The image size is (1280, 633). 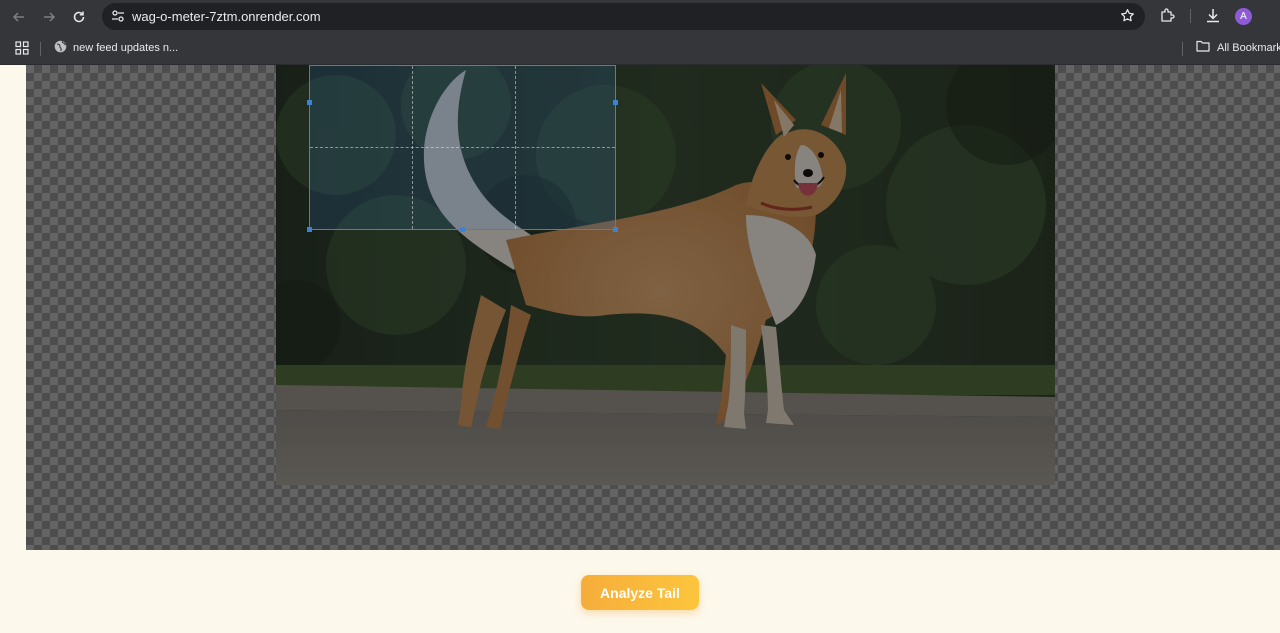 What do you see at coordinates (623, 16) in the screenshot?
I see `address-bar: wag-o-meter-7ztm.onrender.com` at bounding box center [623, 16].